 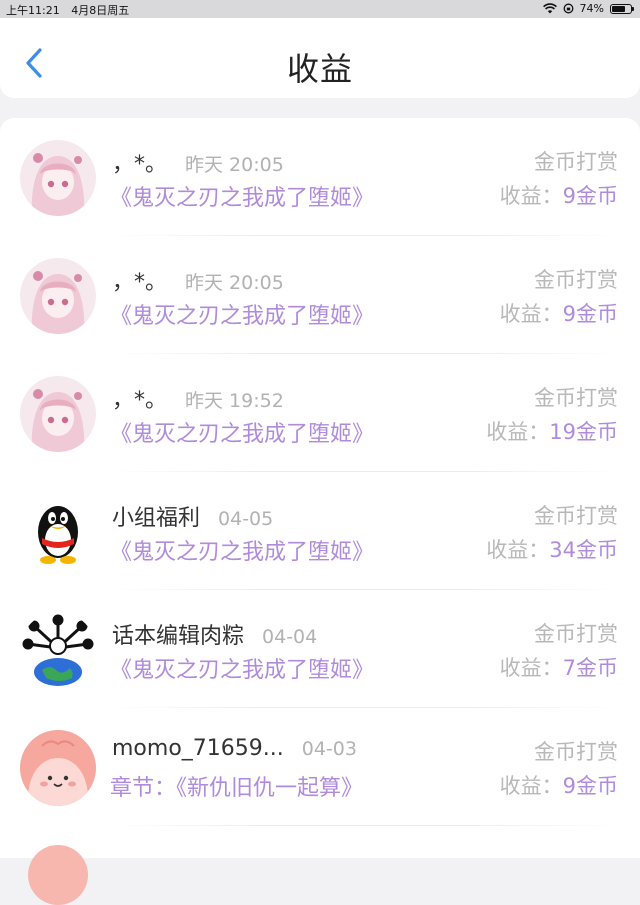 What do you see at coordinates (591, 8) in the screenshot?
I see `battery-percent: 74%` at bounding box center [591, 8].